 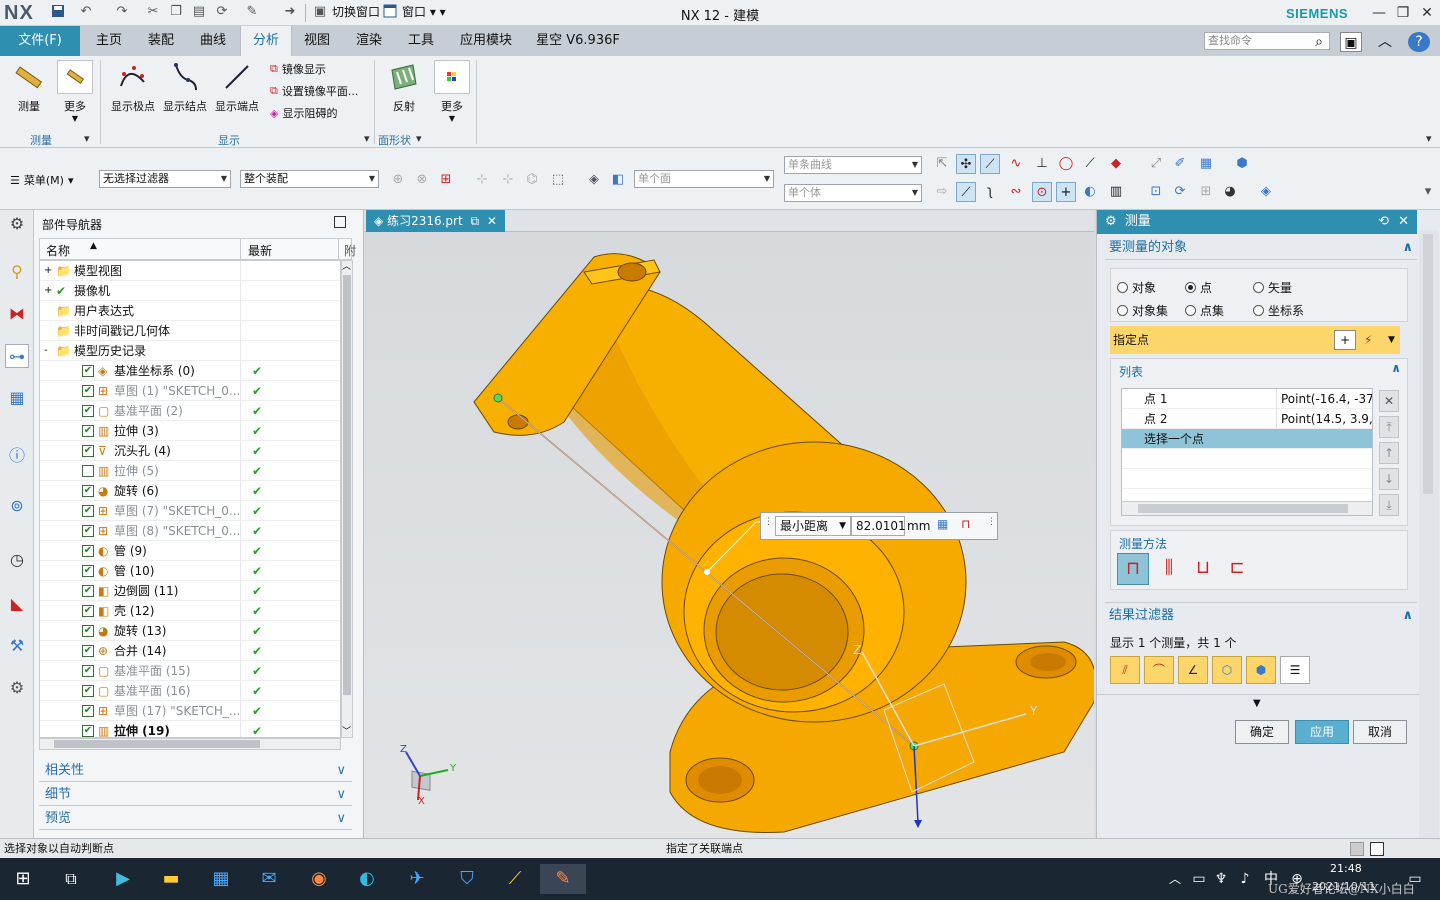 I want to click on point-dialog-icon: +, so click(x=1345, y=340).